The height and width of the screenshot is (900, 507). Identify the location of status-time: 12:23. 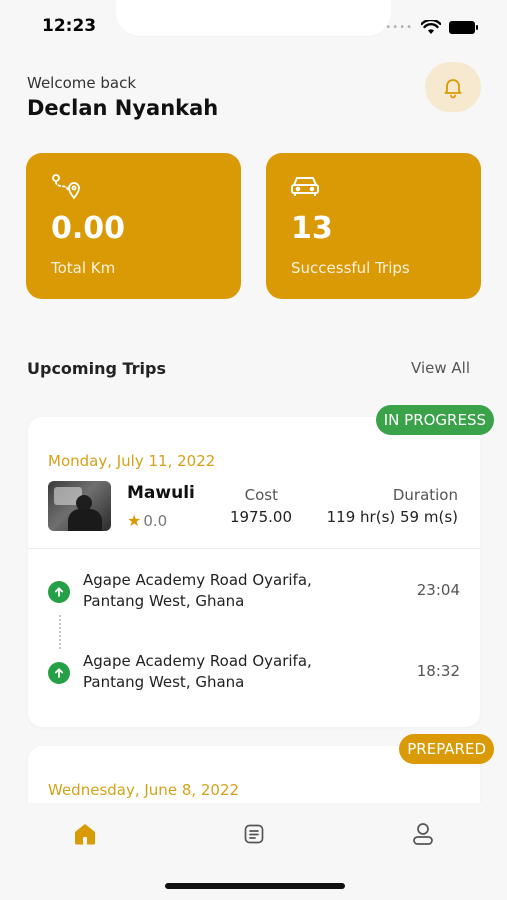
(69, 26).